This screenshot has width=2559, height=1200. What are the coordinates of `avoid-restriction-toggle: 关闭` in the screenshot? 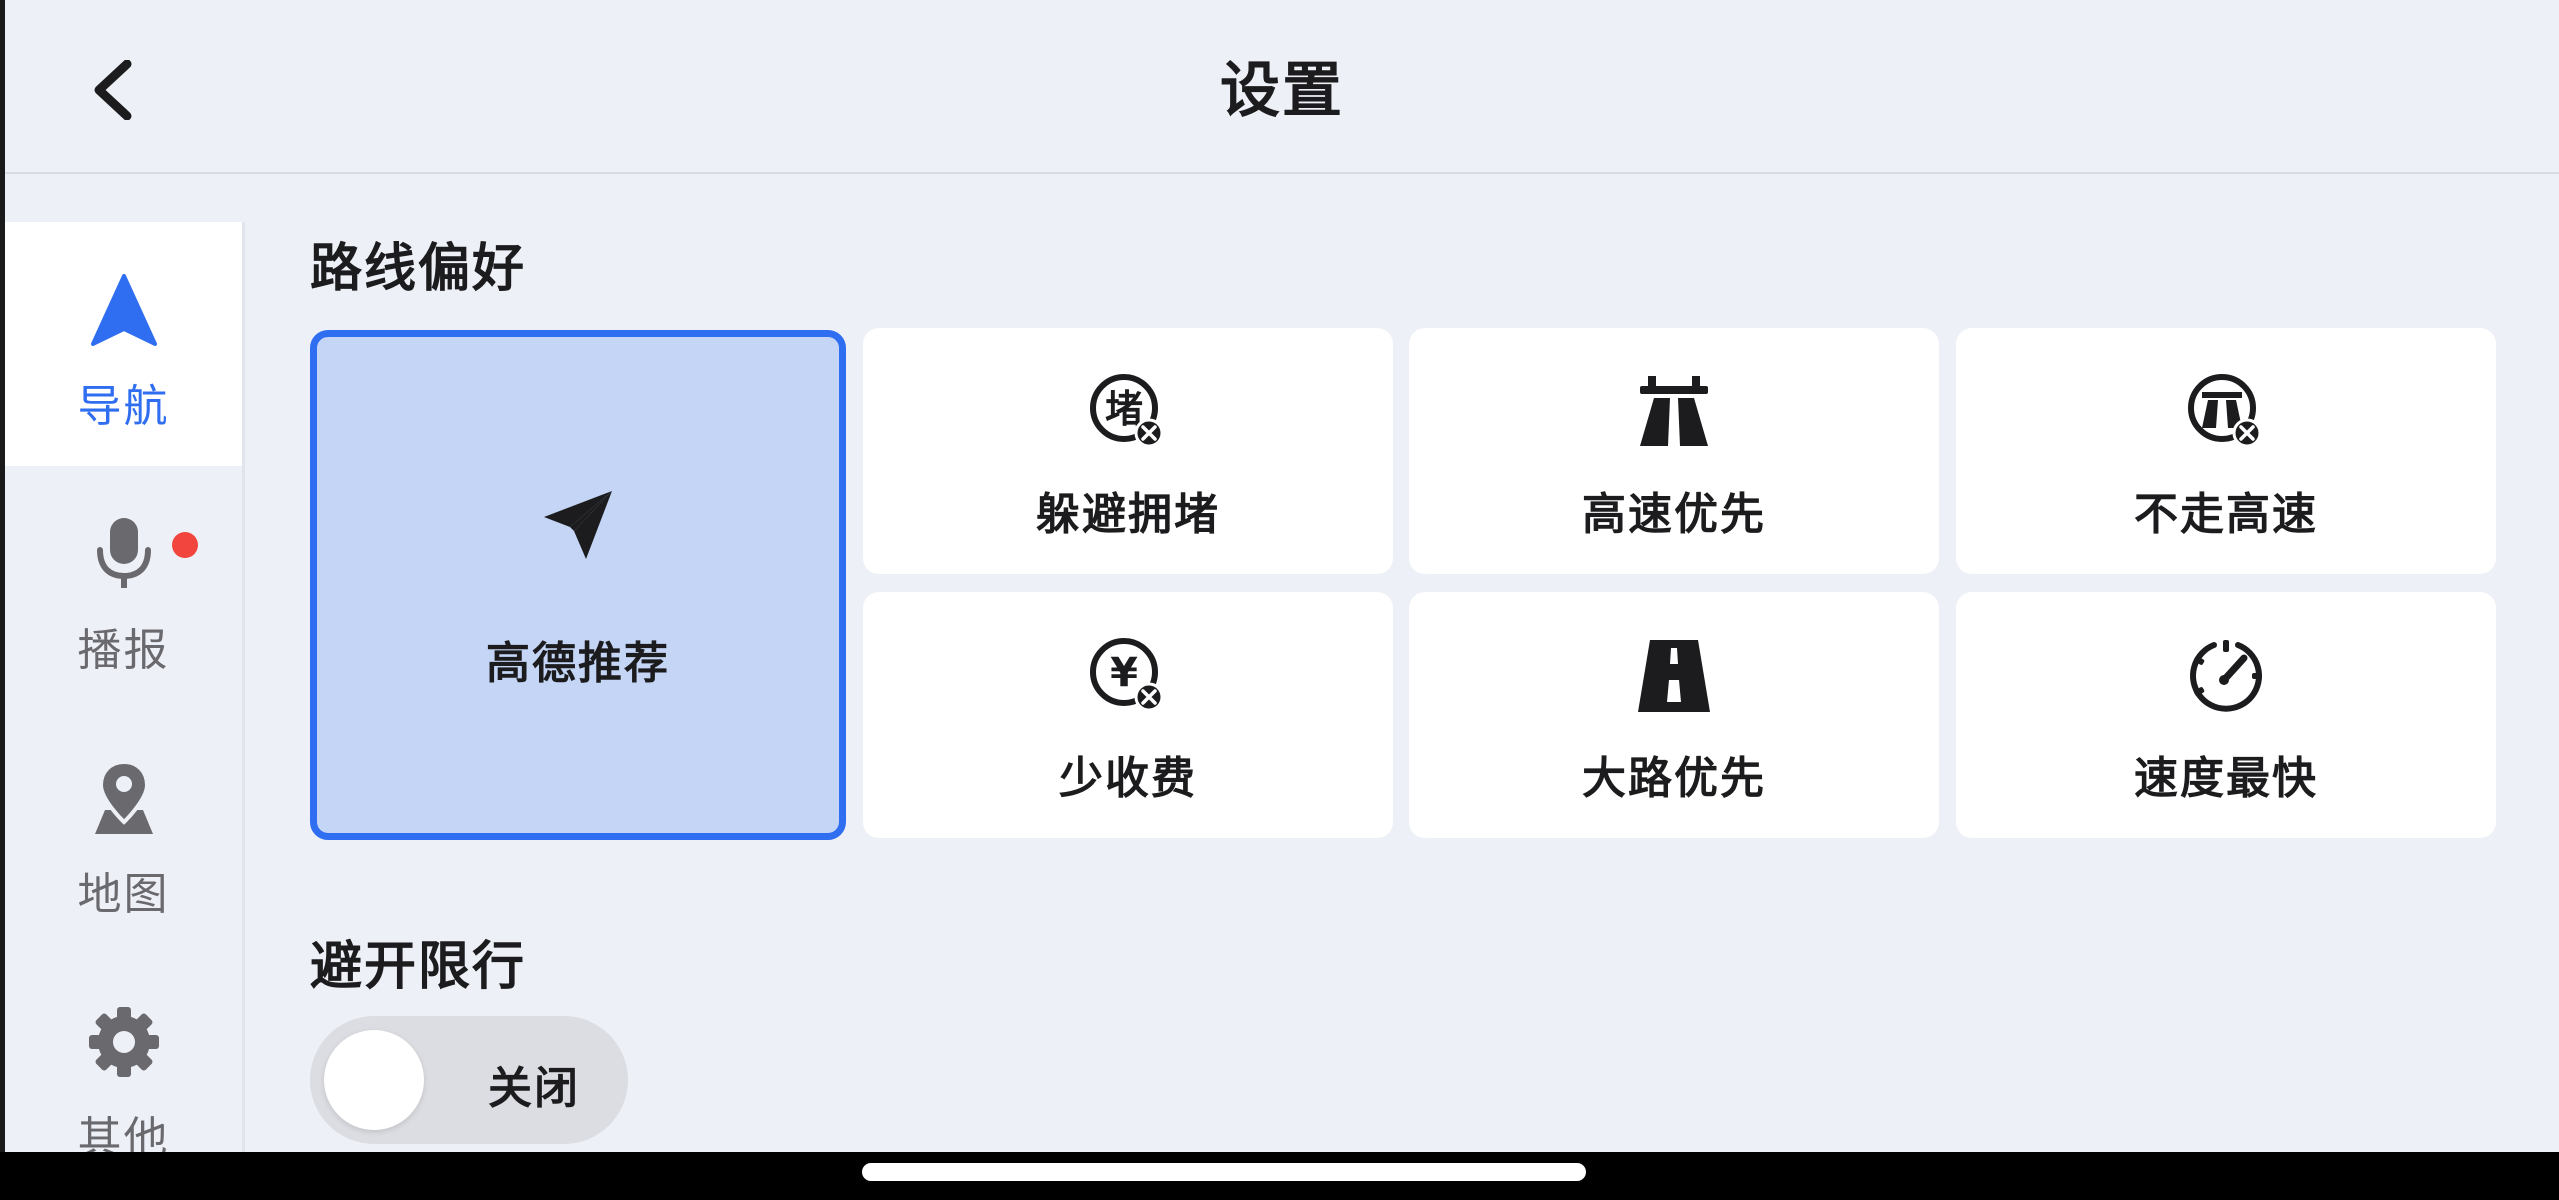 It's located at (469, 1080).